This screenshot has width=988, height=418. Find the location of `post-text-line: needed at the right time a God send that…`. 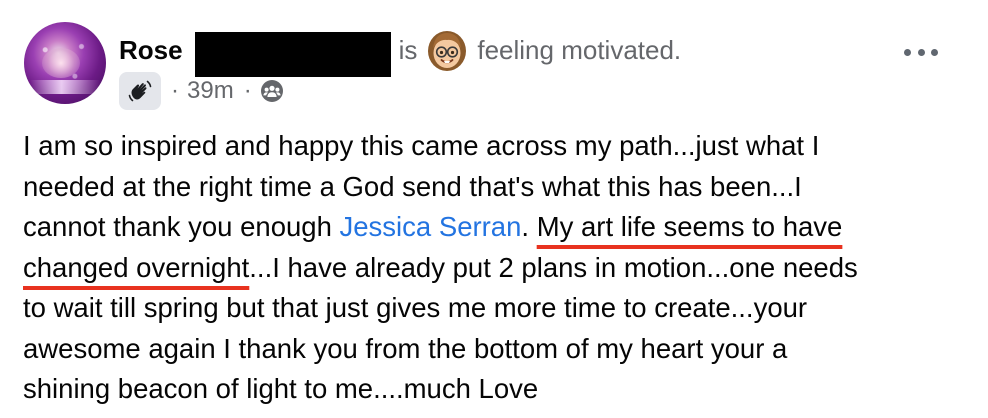

post-text-line: needed at the right time a God send that… is located at coordinates (496, 187).